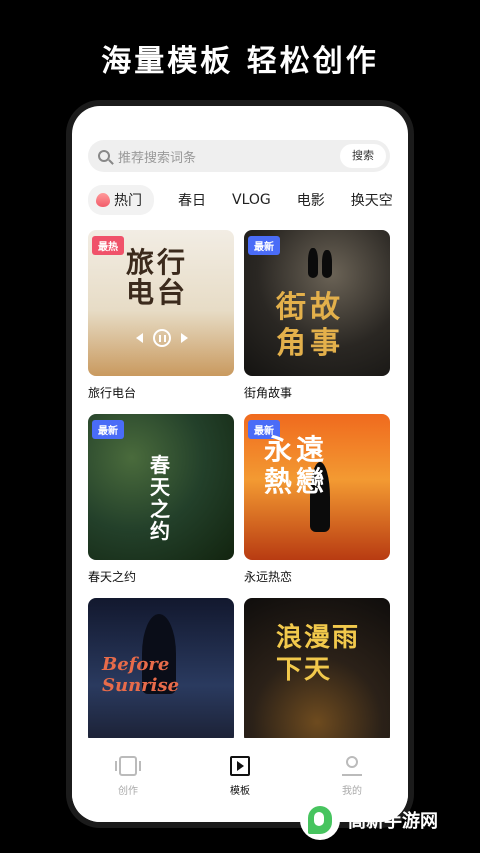  Describe the element at coordinates (141, 675) in the screenshot. I see `thumbnail-art-text: Before Sunrise` at that location.